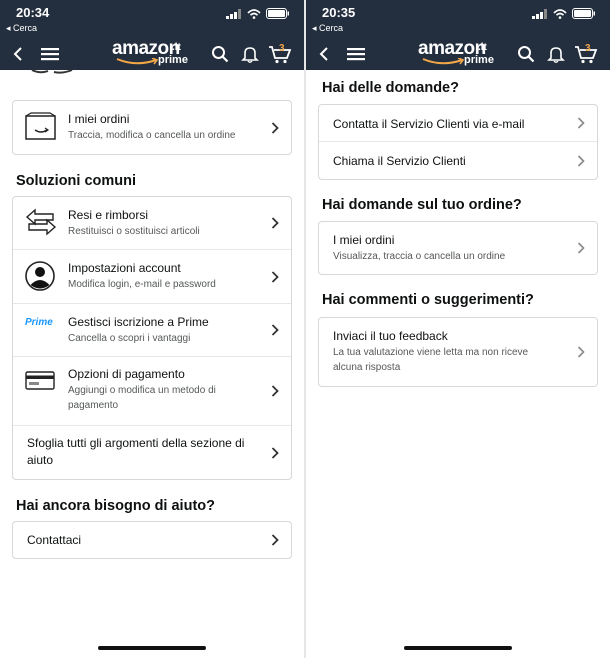  Describe the element at coordinates (367, 367) in the screenshot. I see `feedback-subtitle-line2: alcuna risposta` at that location.